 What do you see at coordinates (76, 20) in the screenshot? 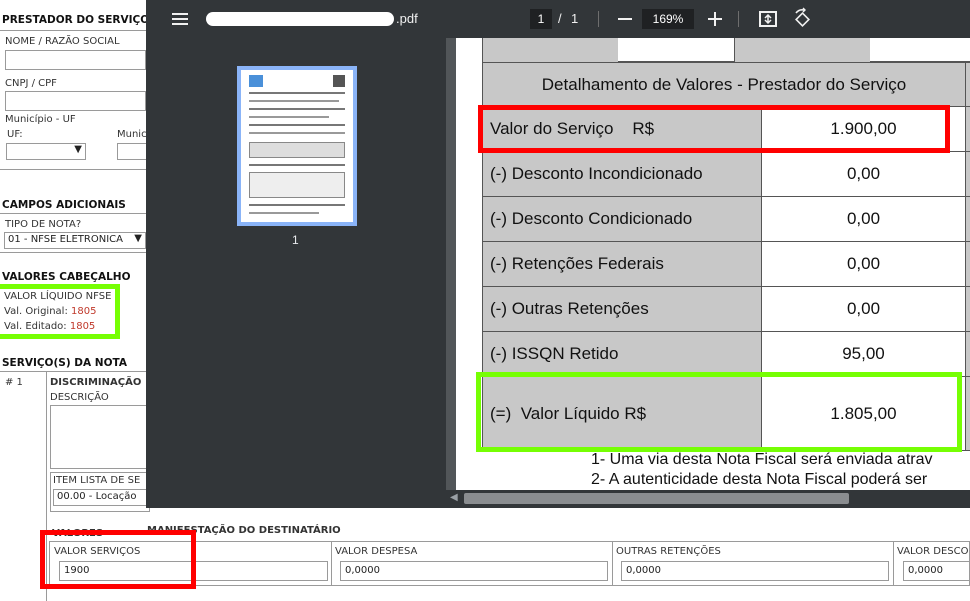
I see `prestador-section-title: PRESTADOR DO SERVIÇO` at bounding box center [76, 20].